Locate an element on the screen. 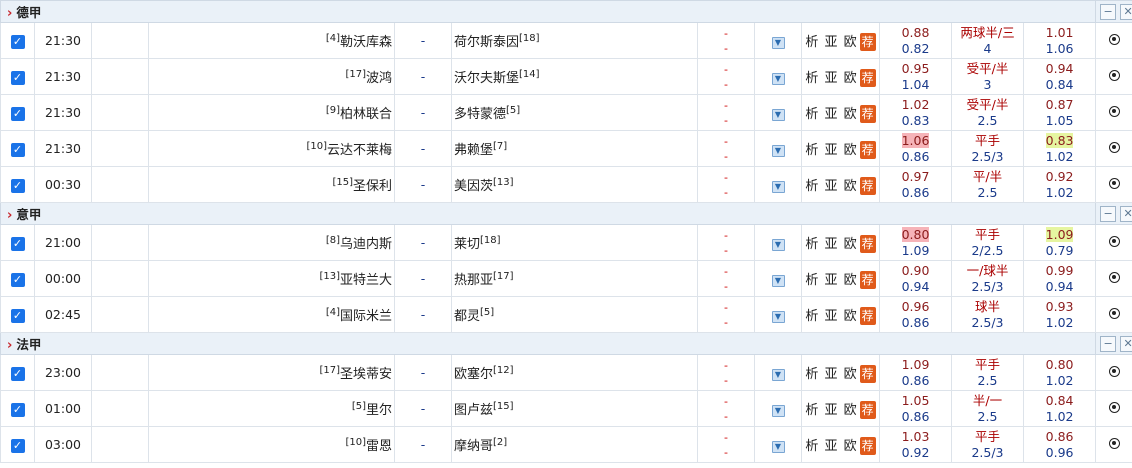 This screenshot has height=468, width=1132. league-name-cell: › 法甲 is located at coordinates (548, 343).